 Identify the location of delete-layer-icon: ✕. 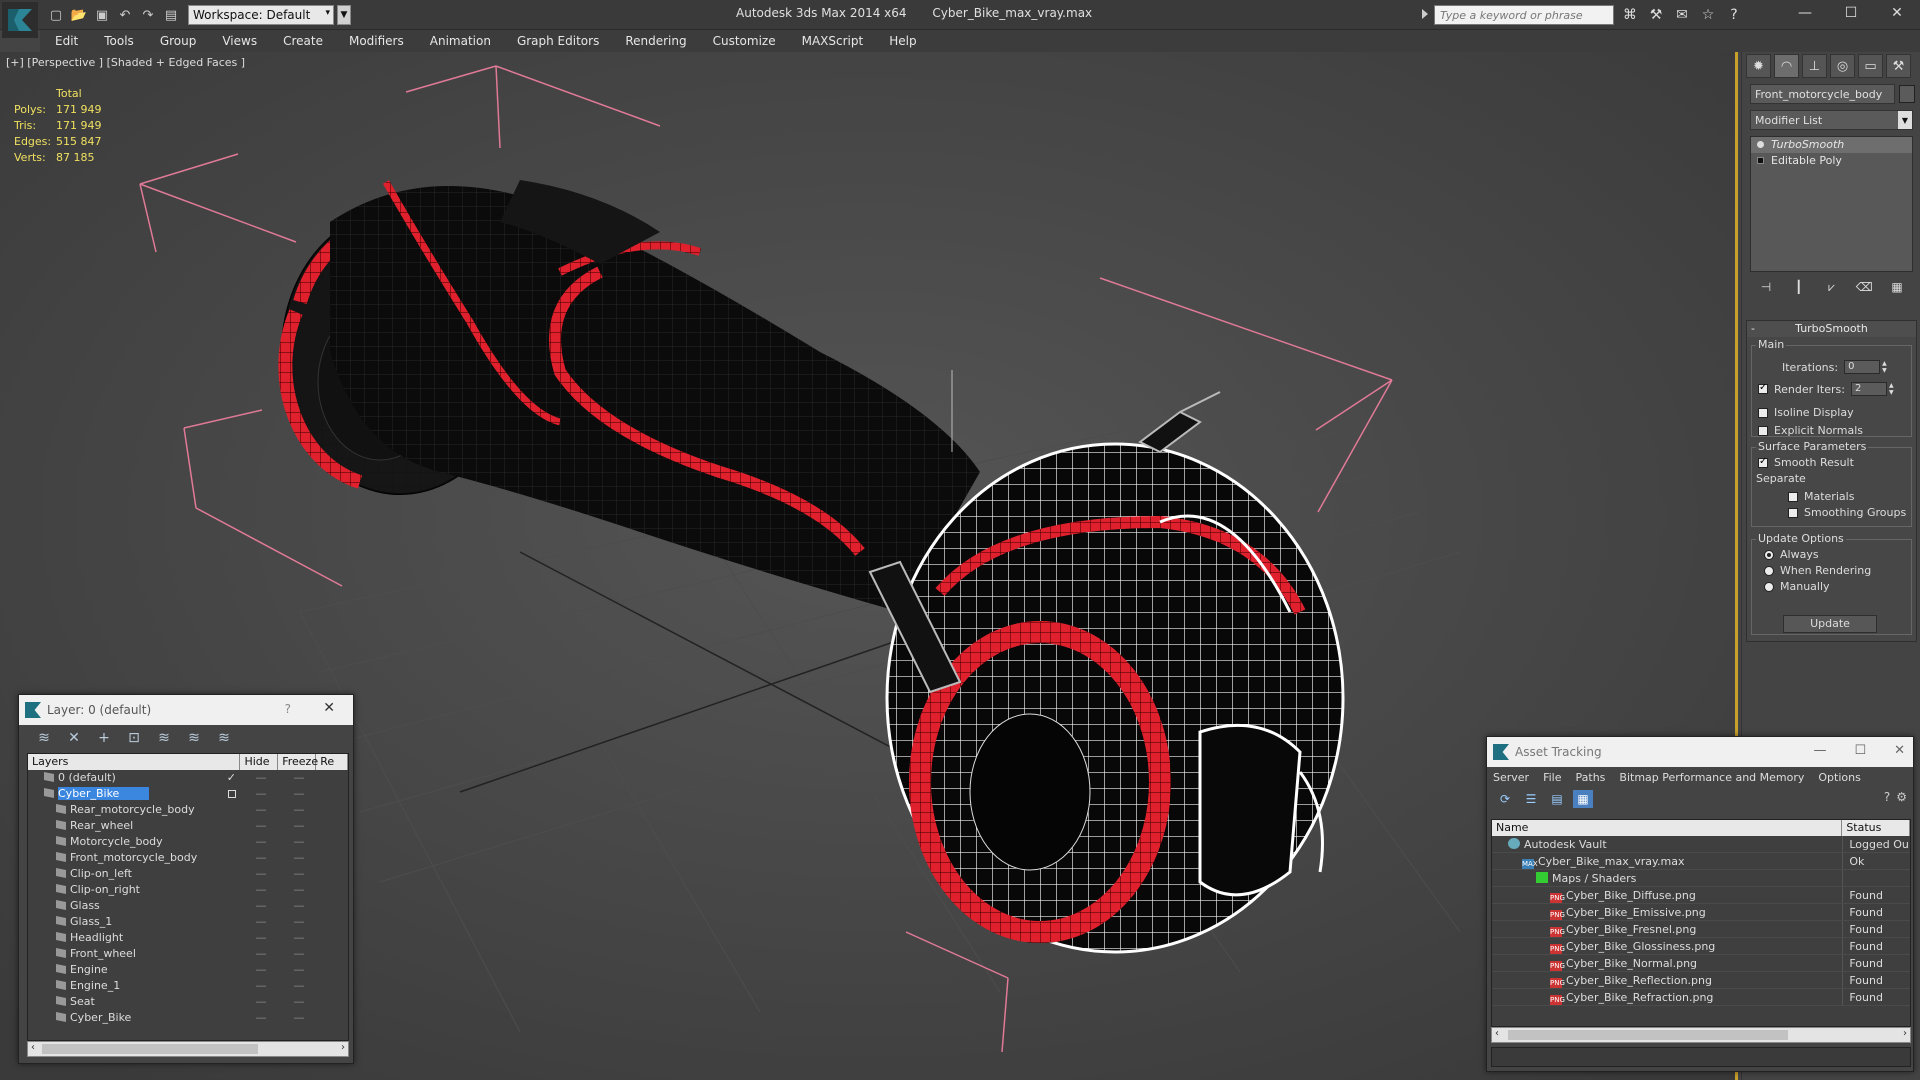
(74, 738).